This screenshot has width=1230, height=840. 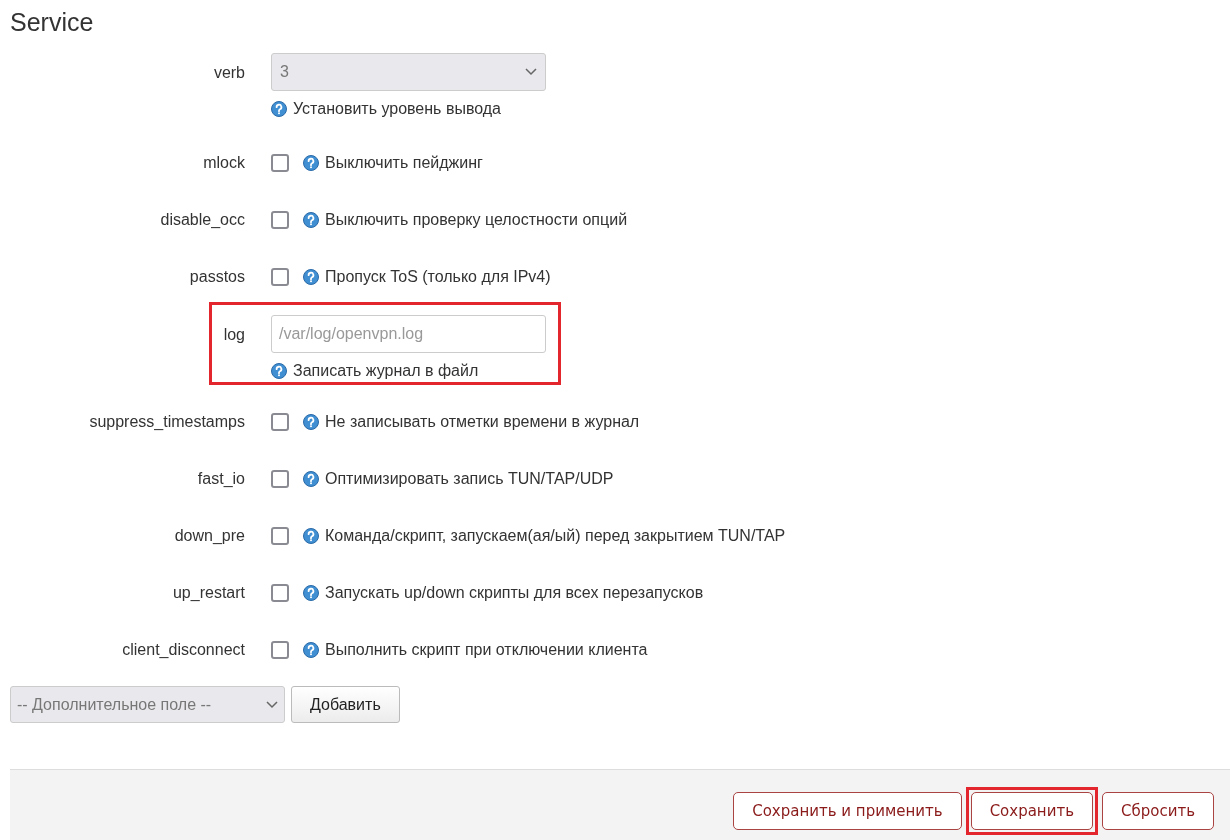 I want to click on select-value: 3, so click(x=284, y=72).